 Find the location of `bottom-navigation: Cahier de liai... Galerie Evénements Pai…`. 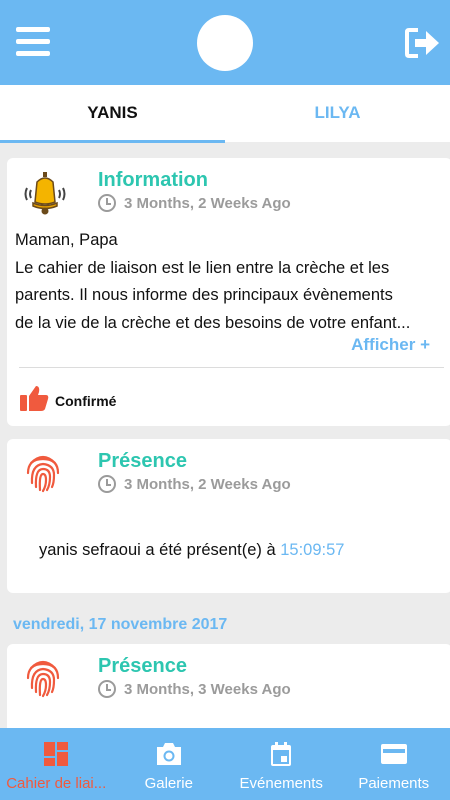

bottom-navigation: Cahier de liai... Galerie Evénements Pai… is located at coordinates (225, 764).